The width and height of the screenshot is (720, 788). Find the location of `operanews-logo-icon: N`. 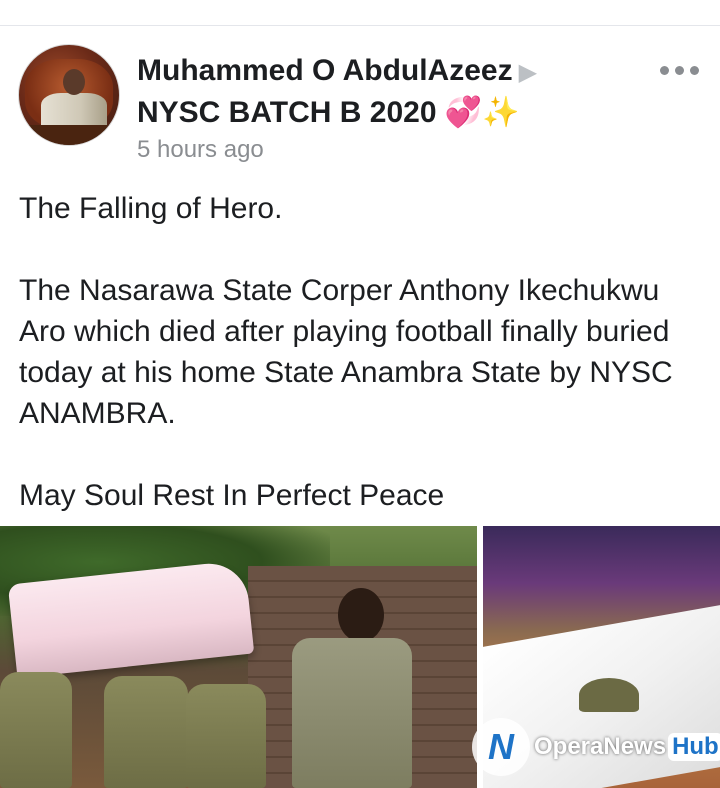

operanews-logo-icon: N is located at coordinates (501, 747).